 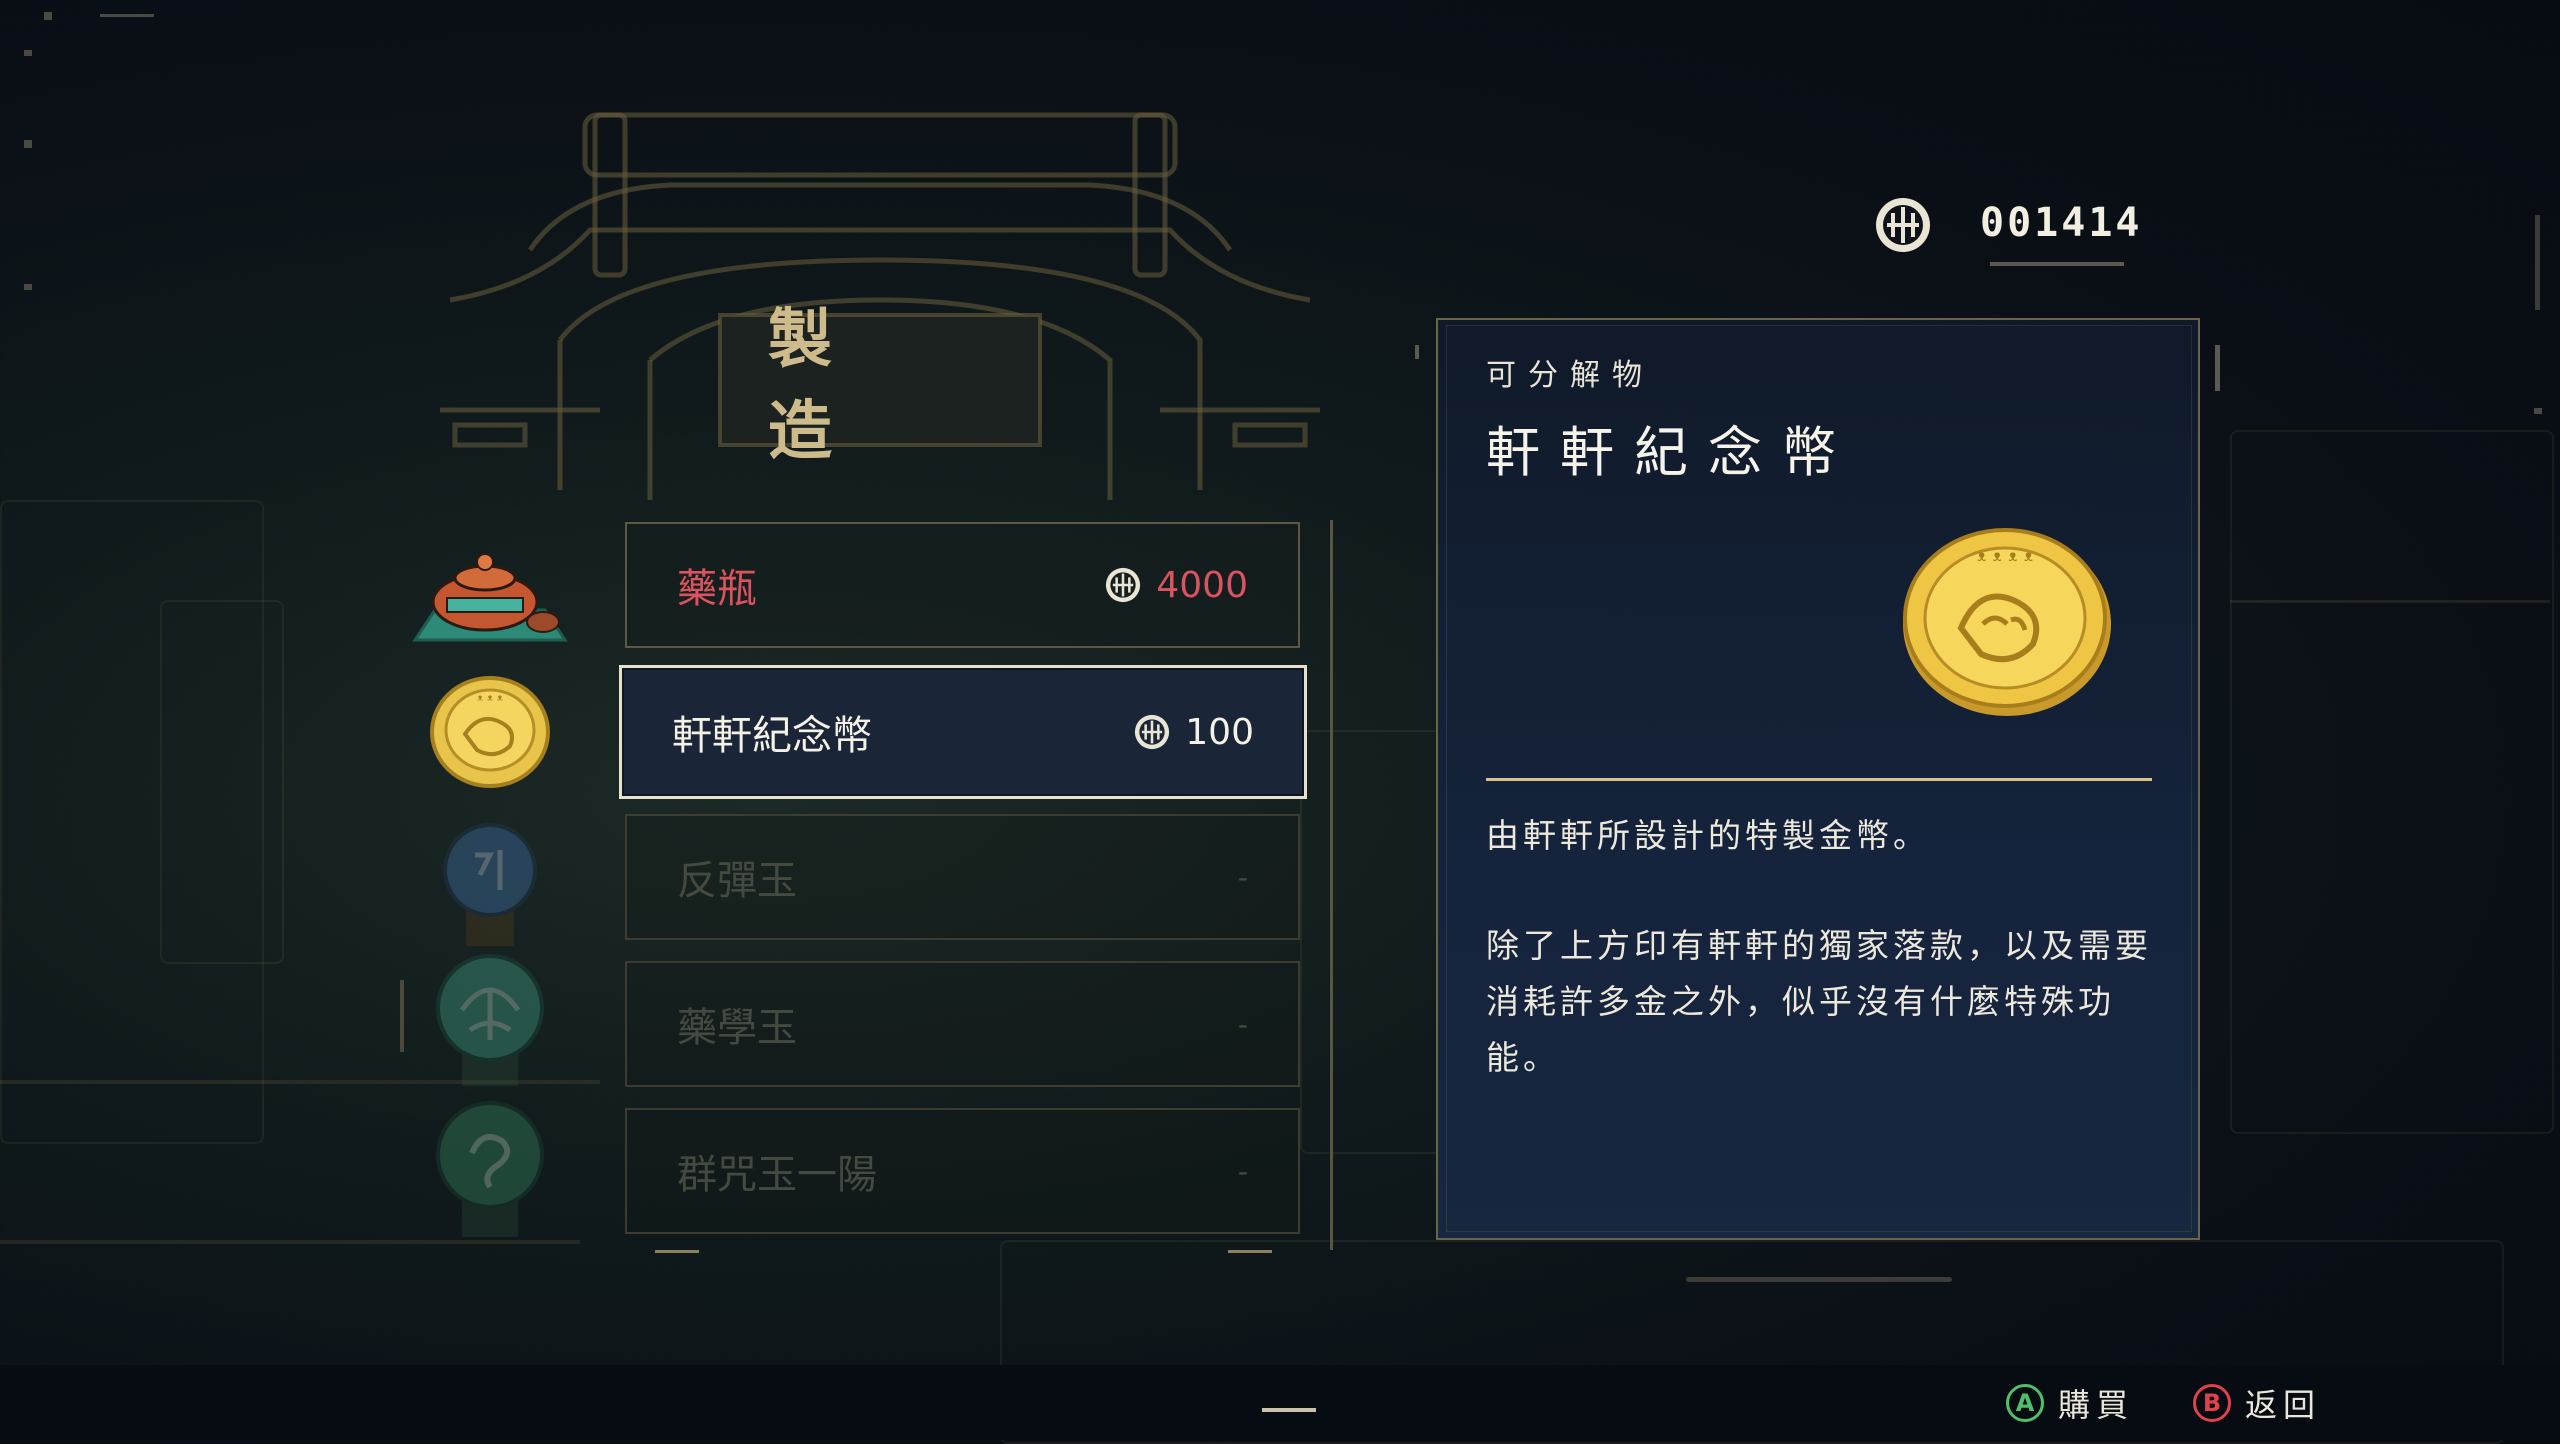 I want to click on currency-amount: 001414, so click(x=2061, y=223).